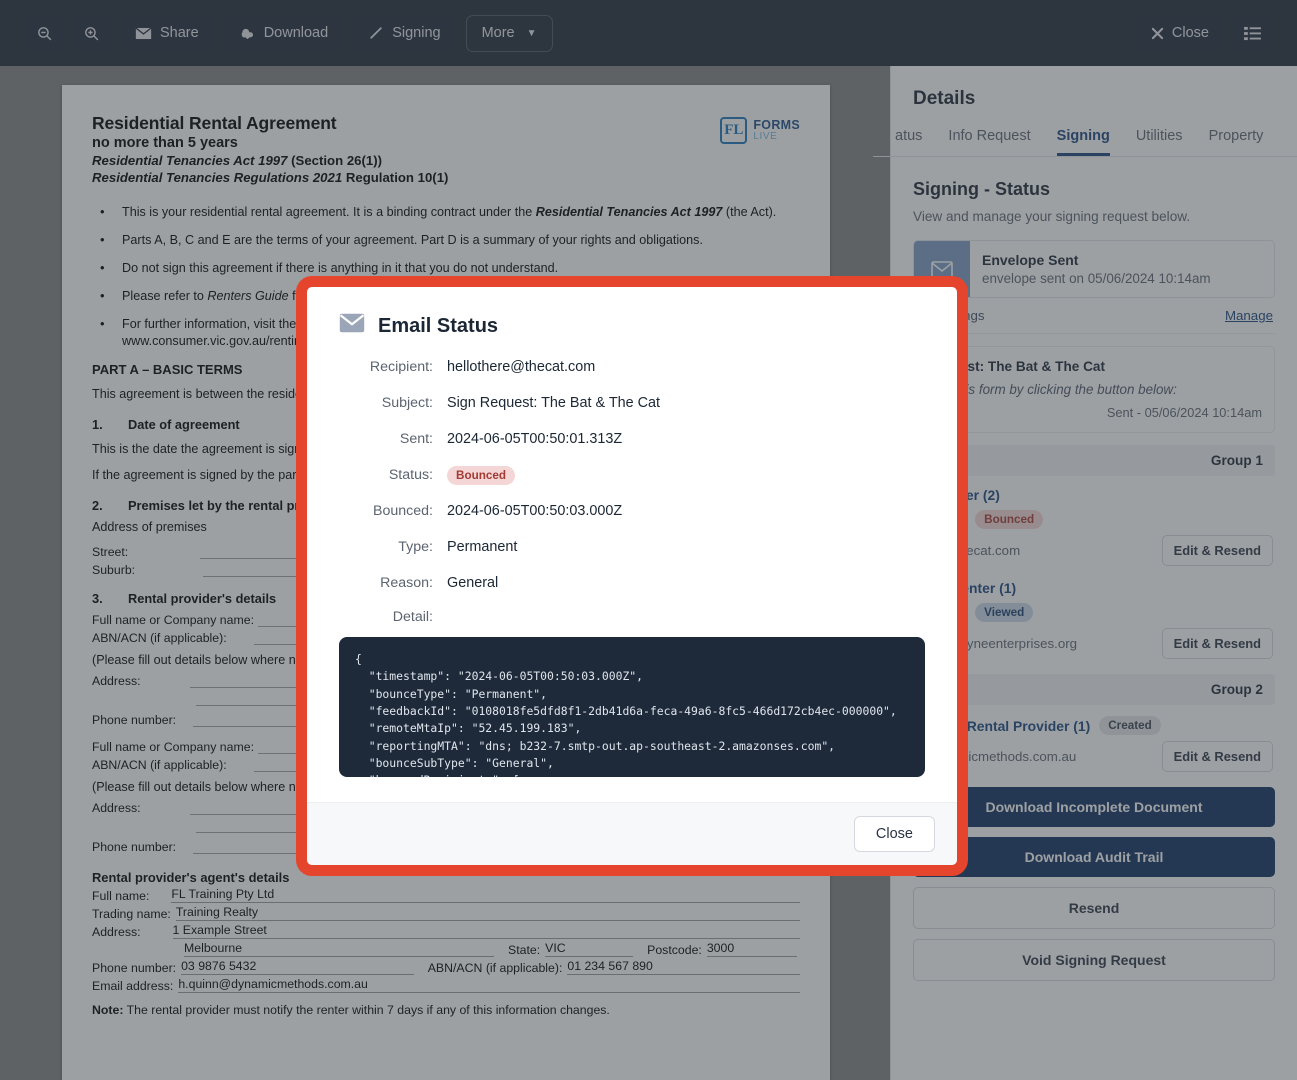  What do you see at coordinates (407, 403) in the screenshot?
I see `field-label: Subject:` at bounding box center [407, 403].